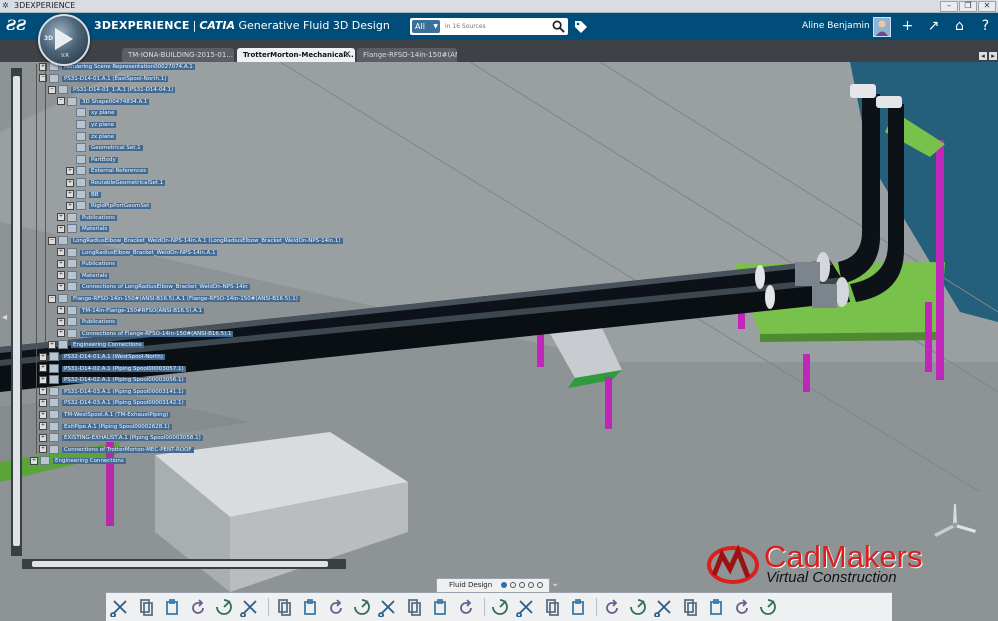  I want to click on tree-node: − PS31-D14-01_1.A.1 (PS31-D14-04.1), so click(112, 90).